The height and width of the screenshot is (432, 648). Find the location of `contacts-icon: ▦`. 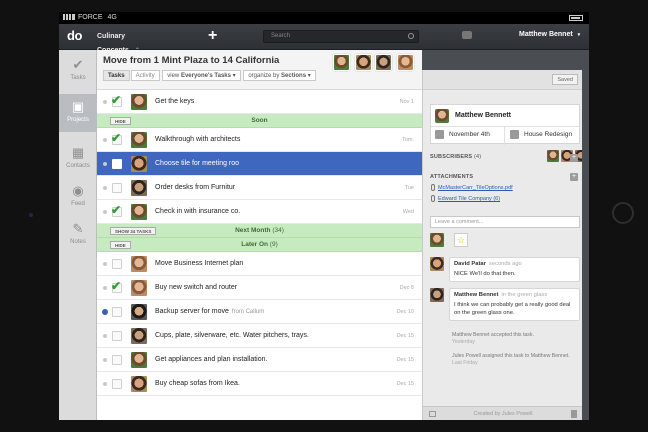

contacts-icon: ▦ is located at coordinates (78, 152).